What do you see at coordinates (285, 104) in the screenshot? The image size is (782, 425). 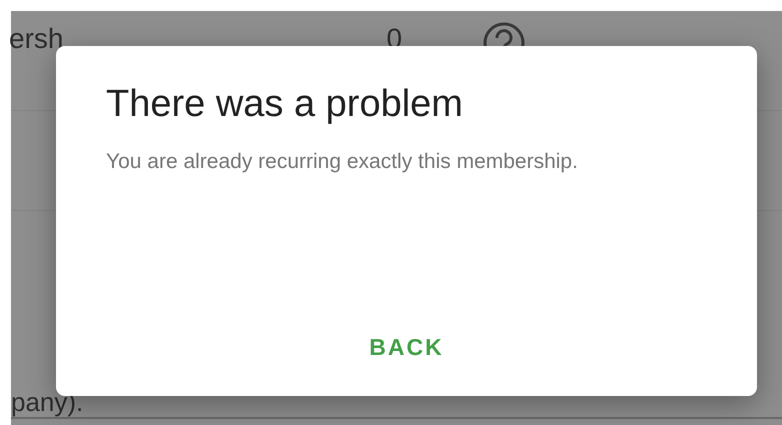 I see `dialog-title: There was a problem` at bounding box center [285, 104].